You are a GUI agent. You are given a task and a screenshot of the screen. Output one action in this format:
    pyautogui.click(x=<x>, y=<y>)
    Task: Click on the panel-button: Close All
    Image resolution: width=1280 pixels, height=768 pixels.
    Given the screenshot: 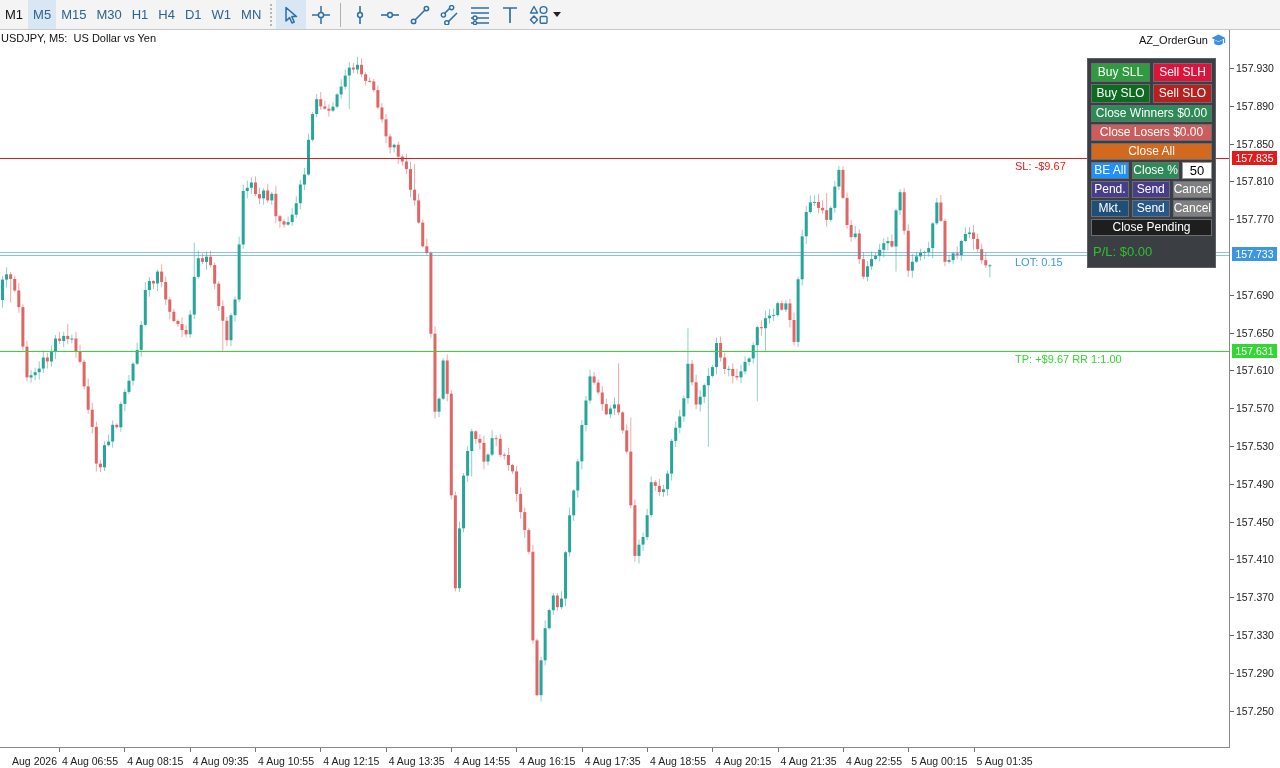 What is the action you would take?
    pyautogui.click(x=1151, y=151)
    